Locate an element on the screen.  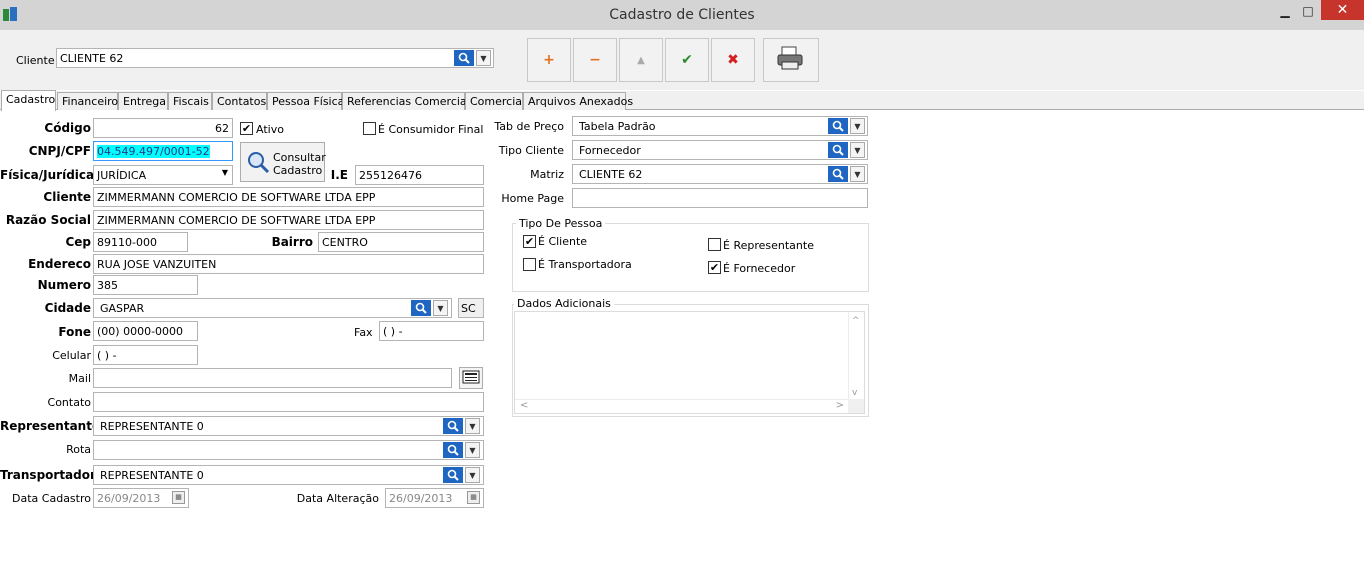
mail-button is located at coordinates (471, 378).